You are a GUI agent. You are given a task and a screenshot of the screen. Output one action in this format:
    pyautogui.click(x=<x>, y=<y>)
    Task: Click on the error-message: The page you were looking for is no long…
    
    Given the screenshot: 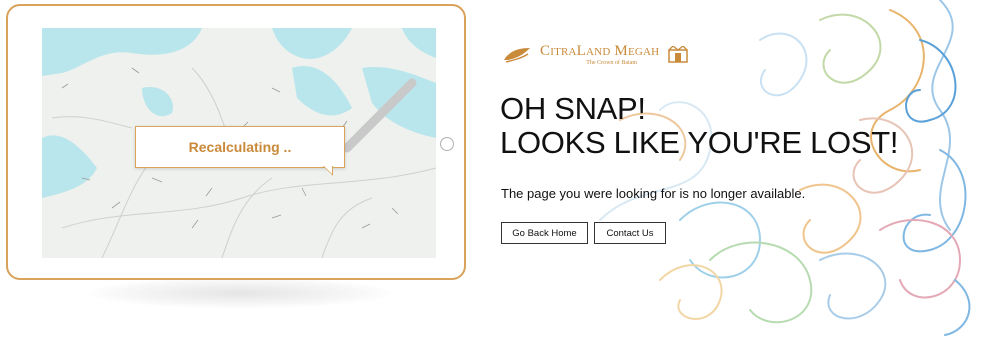 What is the action you would take?
    pyautogui.click(x=653, y=193)
    